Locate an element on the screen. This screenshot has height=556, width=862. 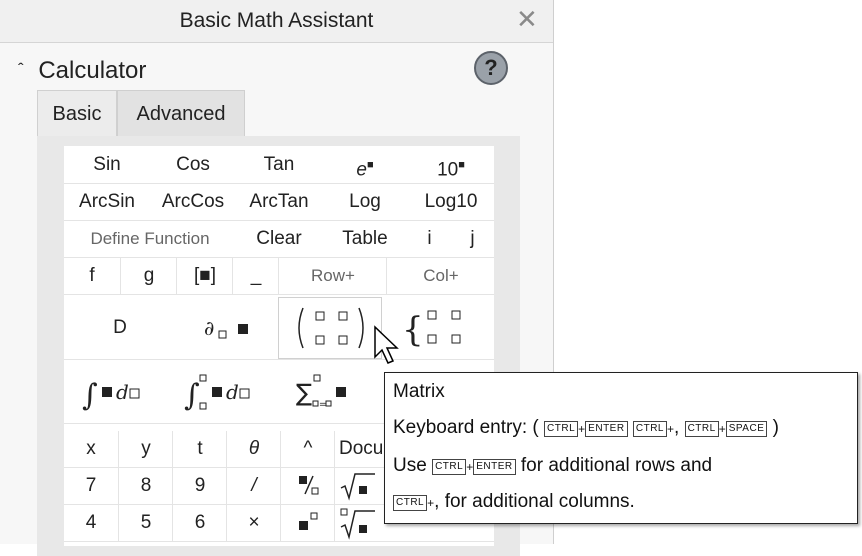
six-button: 6 is located at coordinates (199, 523).